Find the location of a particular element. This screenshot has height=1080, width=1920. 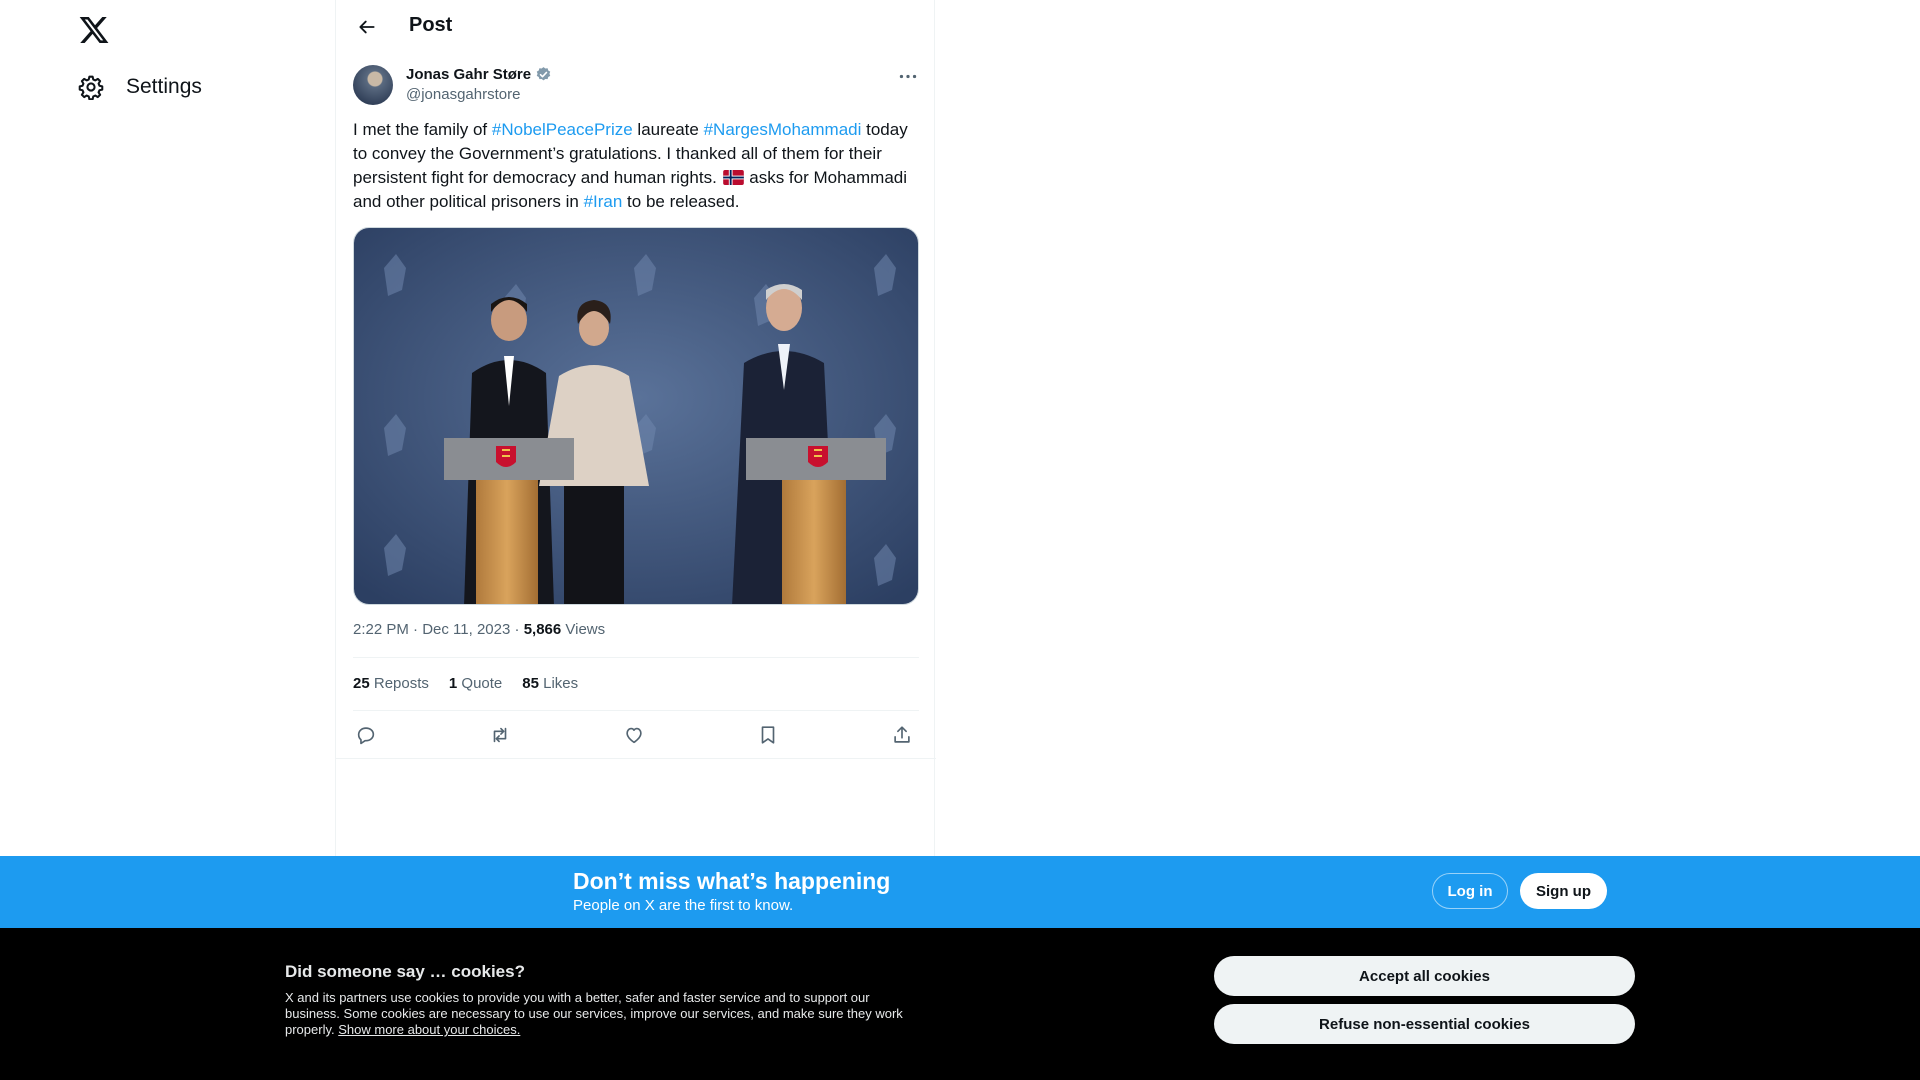

back-button is located at coordinates (367, 27).